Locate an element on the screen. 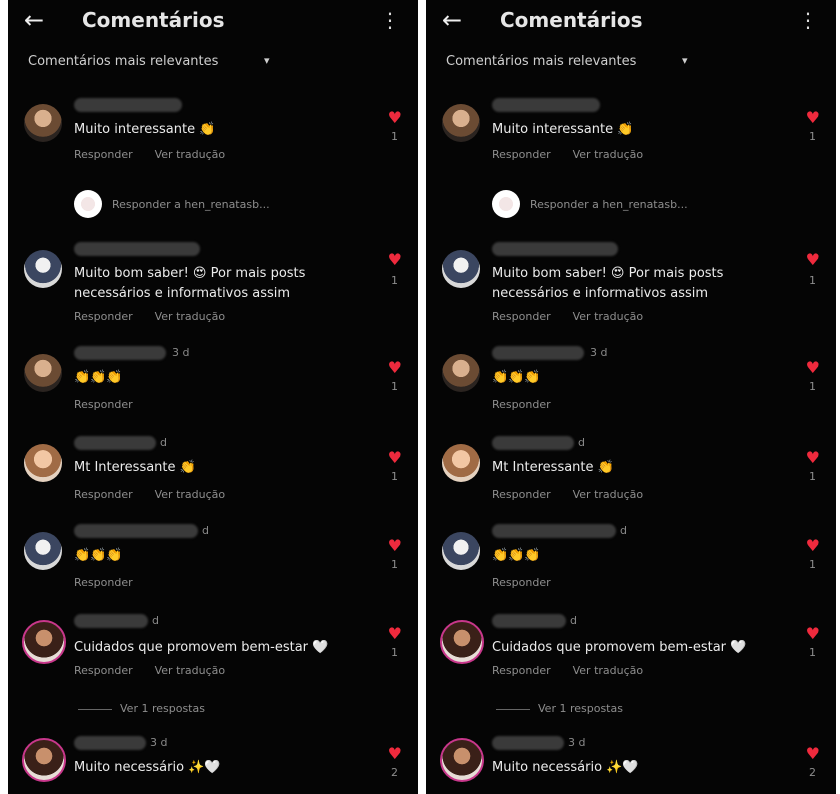 The height and width of the screenshot is (794, 840). like-count: 2 is located at coordinates (812, 772).